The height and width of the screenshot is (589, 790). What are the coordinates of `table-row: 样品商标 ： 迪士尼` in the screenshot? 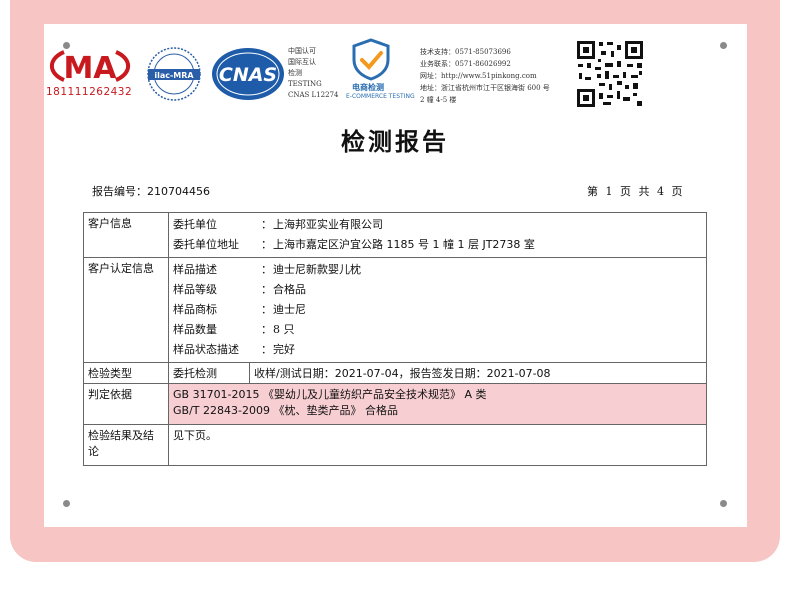 It's located at (437, 310).